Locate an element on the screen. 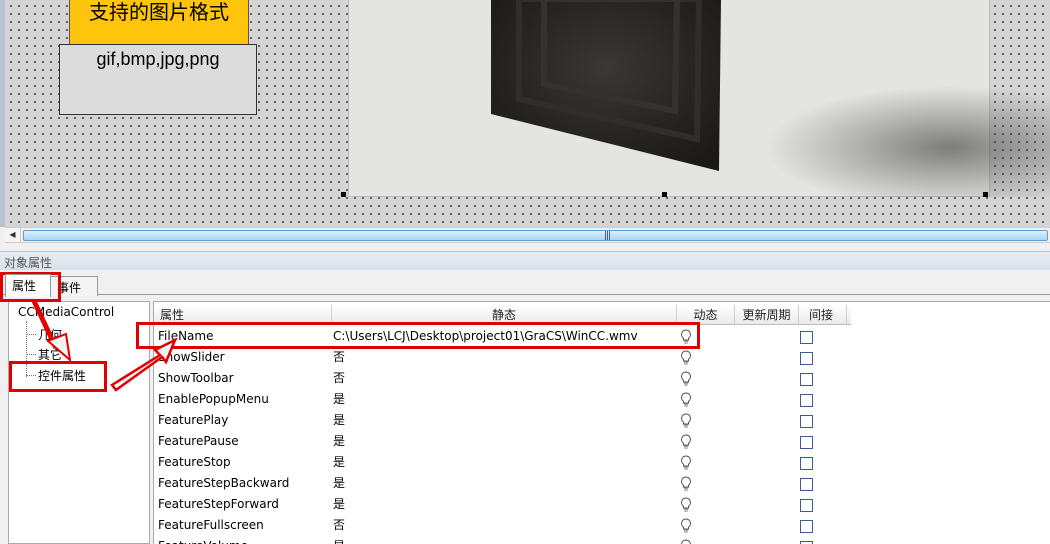  table-row: FeatureStop 是 is located at coordinates (502, 462).